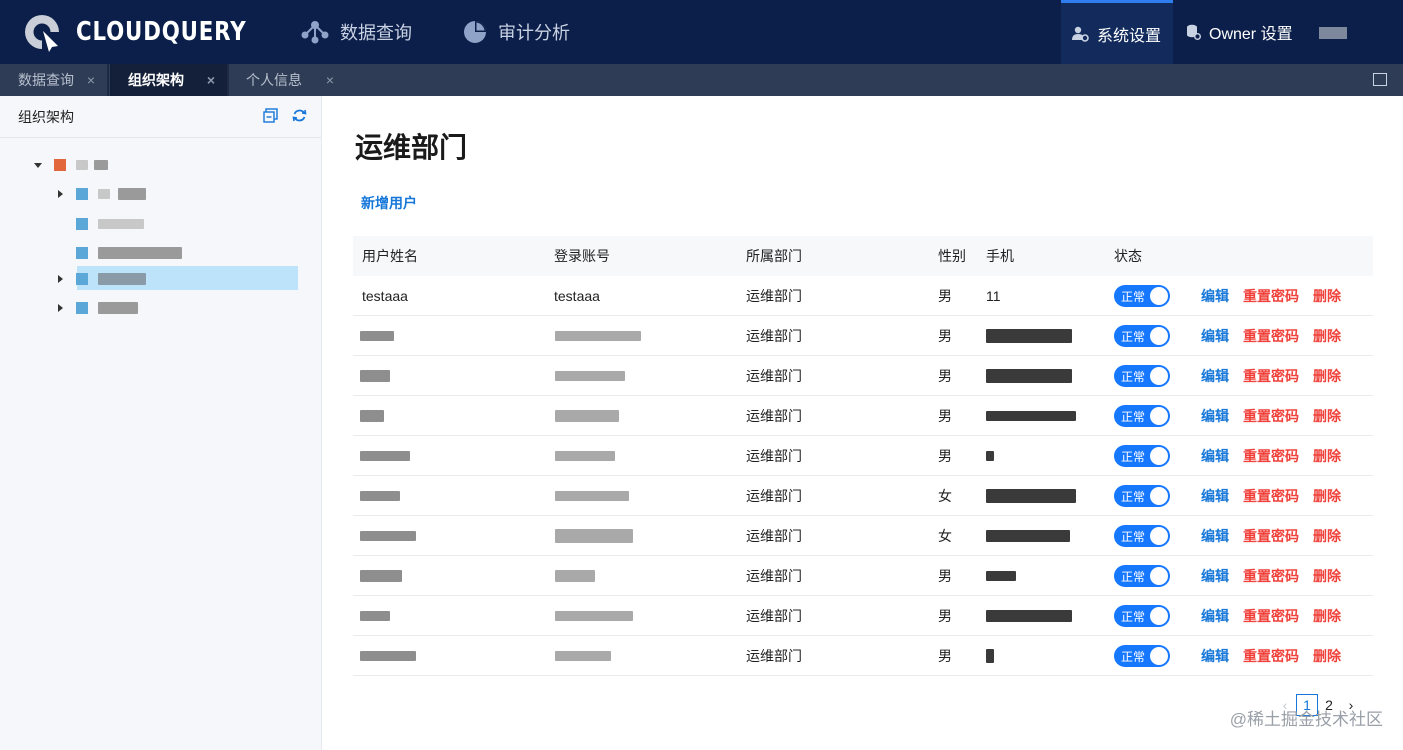 This screenshot has height=750, width=1403. What do you see at coordinates (1117, 32) in the screenshot?
I see `nav-system-settings: 系统设置` at bounding box center [1117, 32].